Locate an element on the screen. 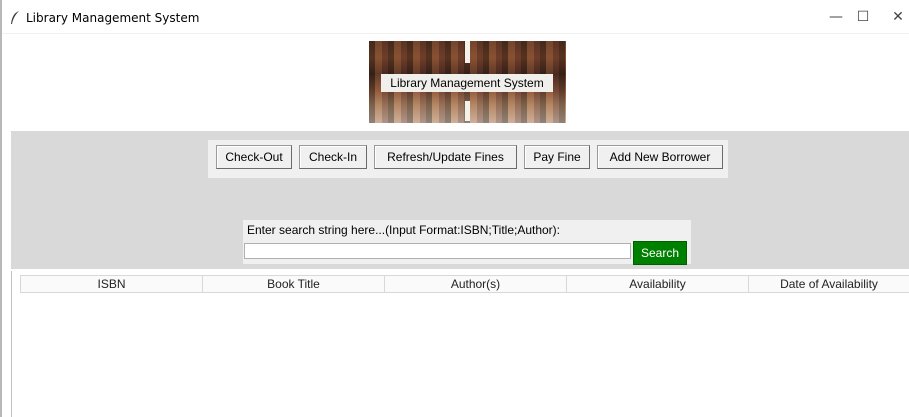 The height and width of the screenshot is (417, 909). book-page-graphic-bottom is located at coordinates (467, 111).